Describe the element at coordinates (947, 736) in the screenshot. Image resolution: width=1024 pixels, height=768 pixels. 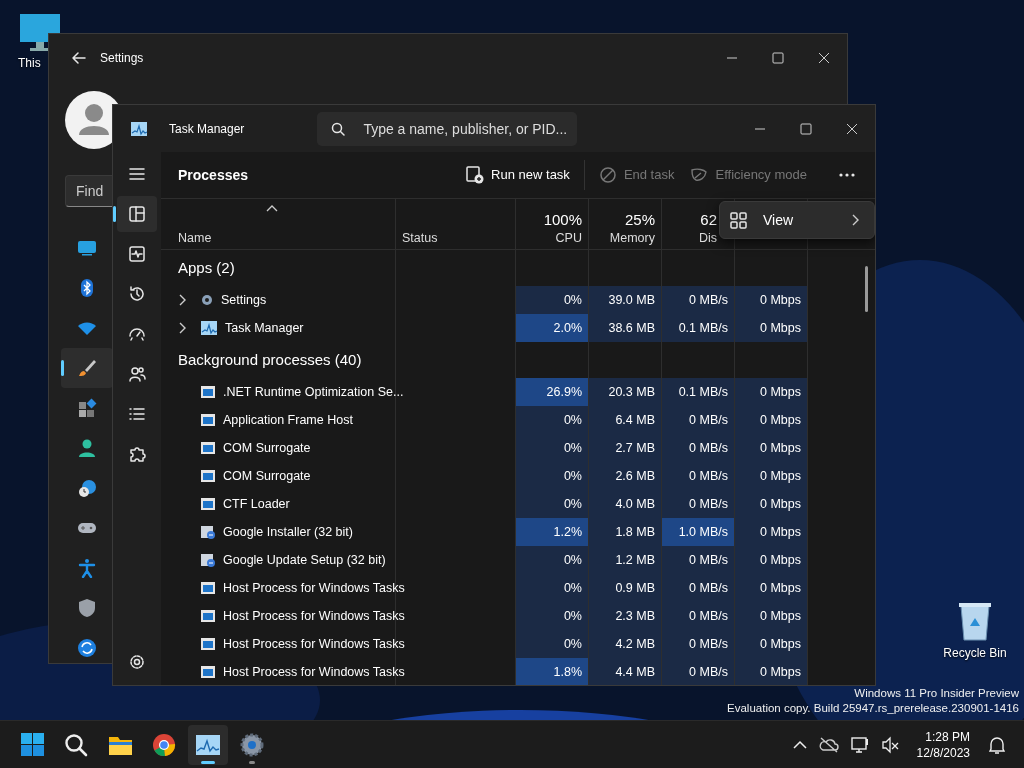
I see `clock-time: 1:28 PM` at that location.